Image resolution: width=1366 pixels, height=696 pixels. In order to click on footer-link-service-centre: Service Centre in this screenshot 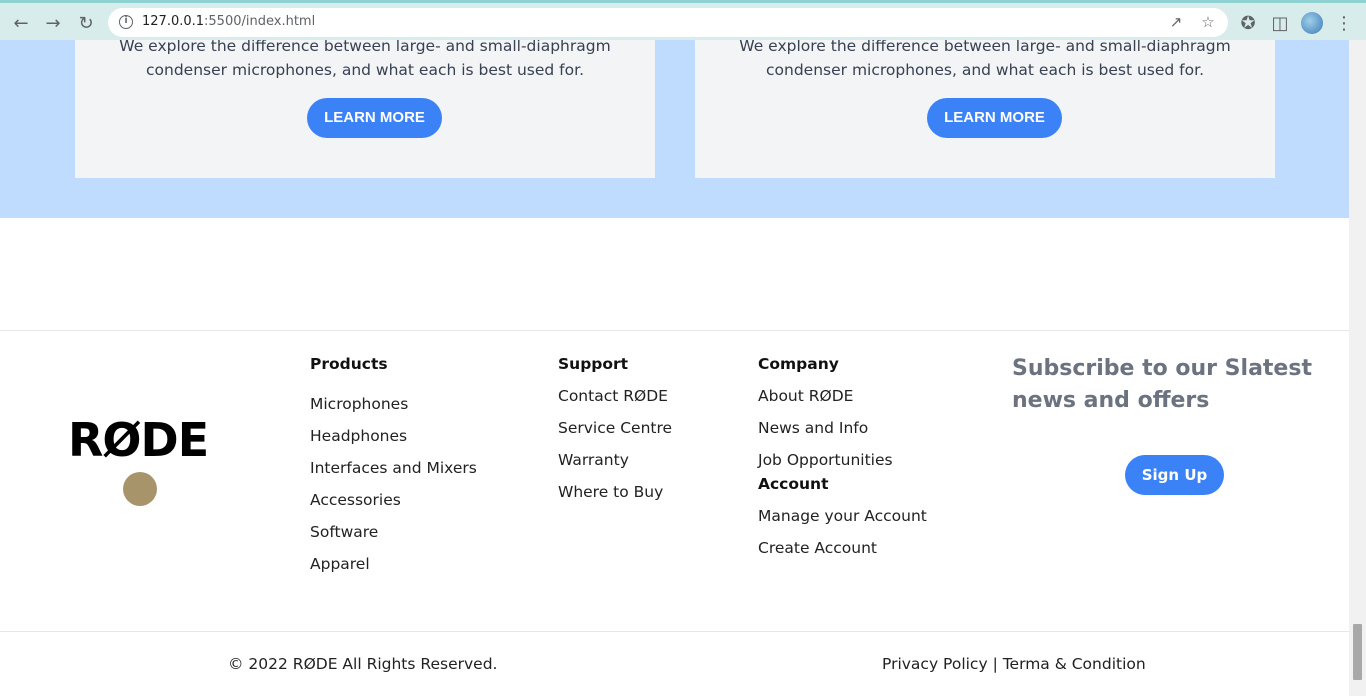, I will do `click(615, 434)`.